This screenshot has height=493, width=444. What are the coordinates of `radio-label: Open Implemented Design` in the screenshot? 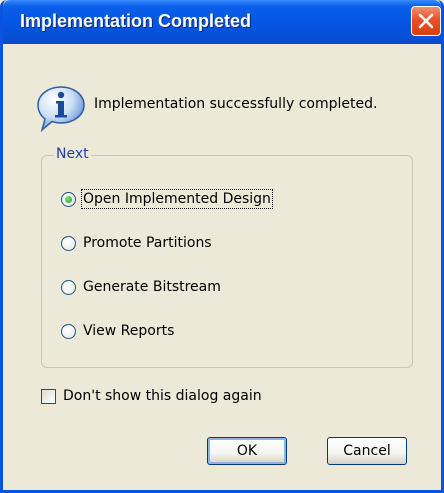 It's located at (177, 199).